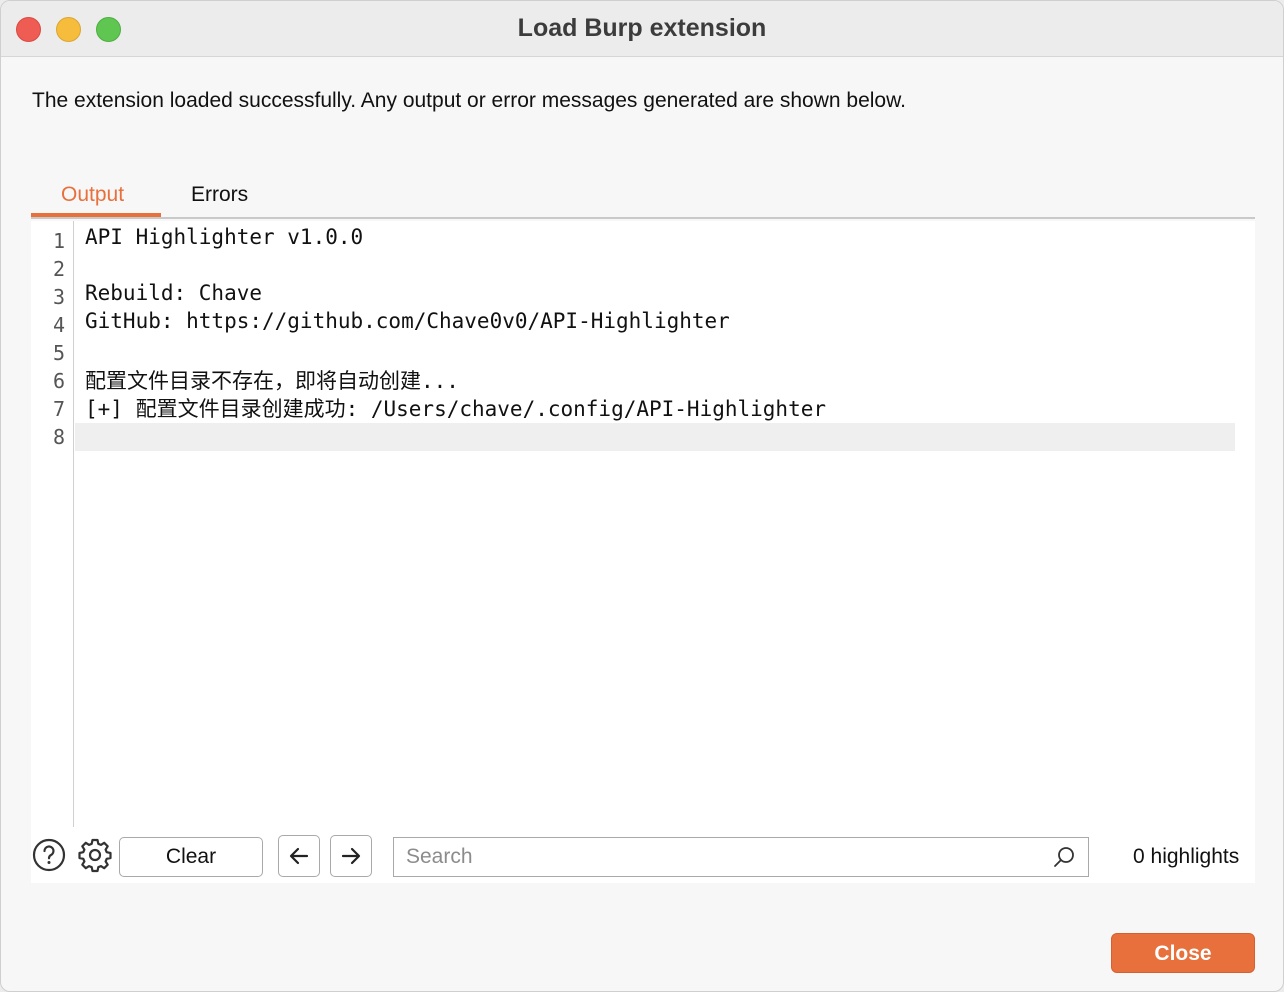 This screenshot has width=1284, height=992. What do you see at coordinates (58, 269) in the screenshot?
I see `line-number: 2` at bounding box center [58, 269].